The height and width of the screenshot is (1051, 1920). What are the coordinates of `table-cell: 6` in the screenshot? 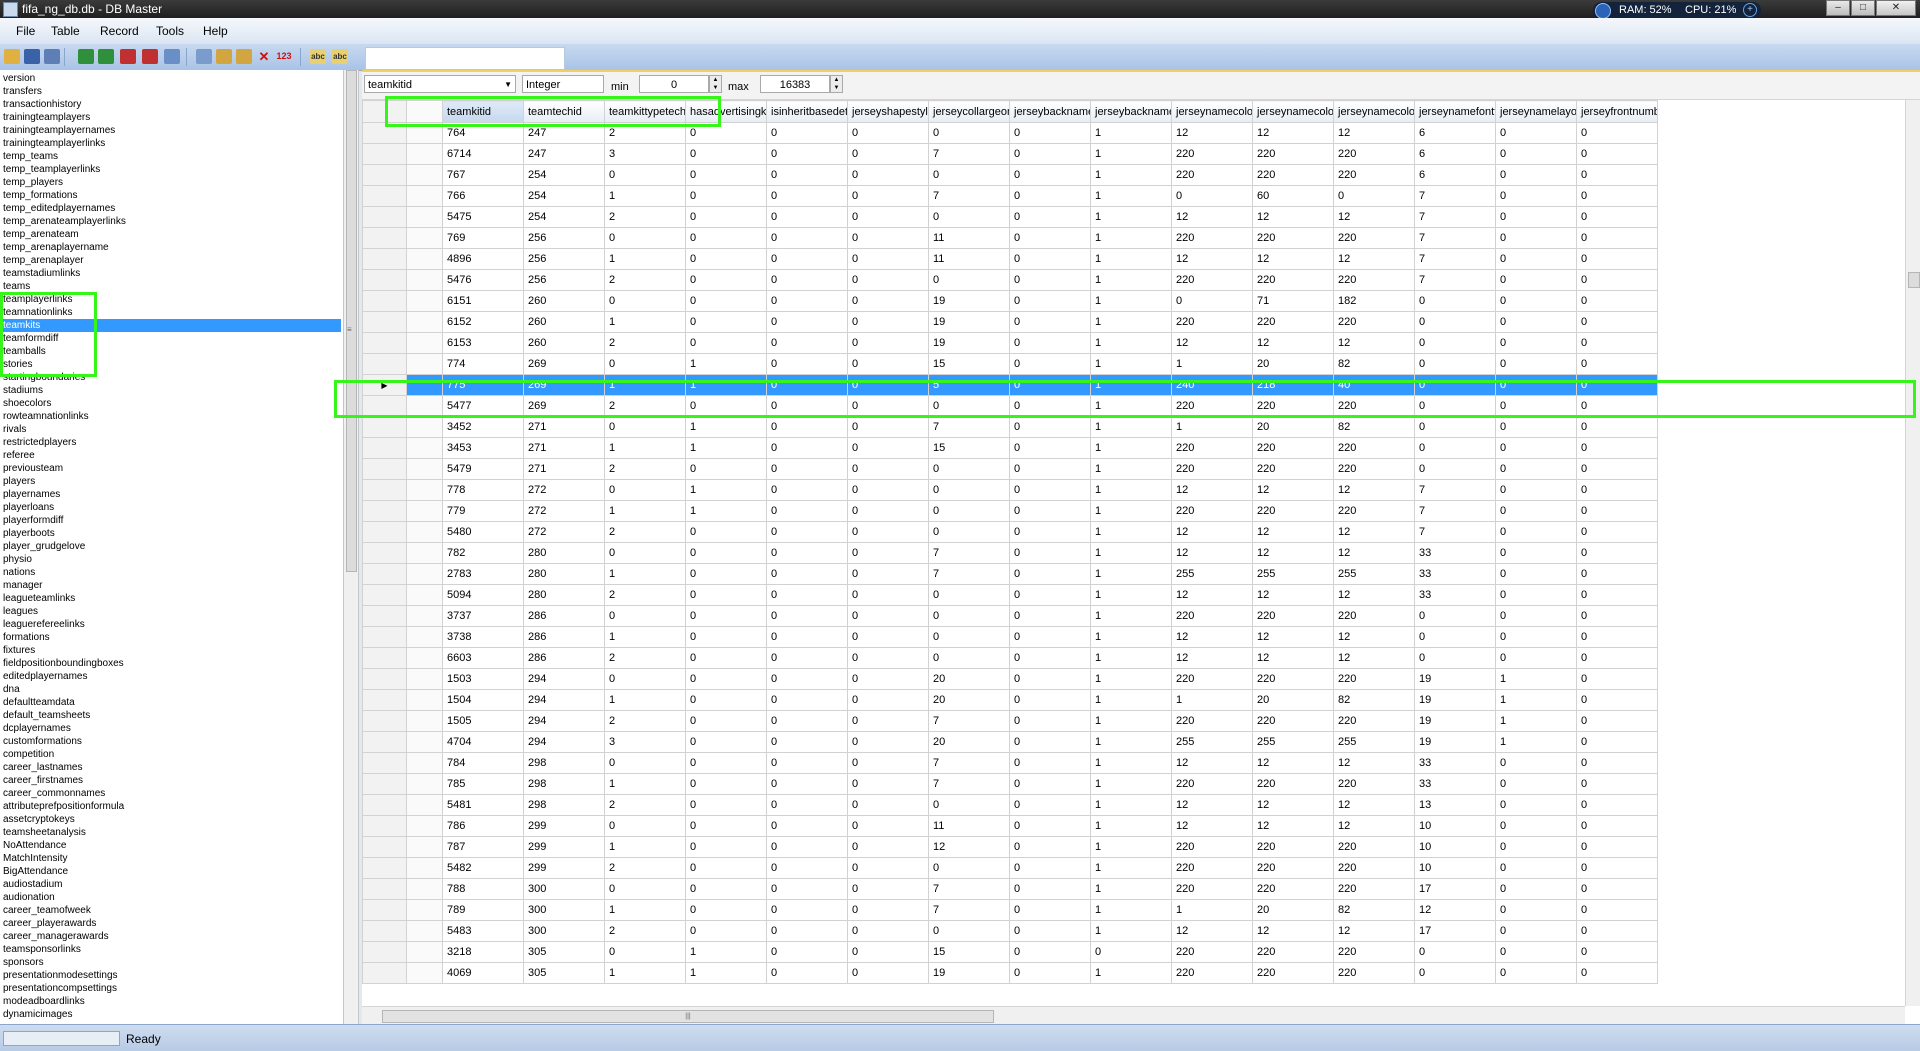 It's located at (1455, 175).